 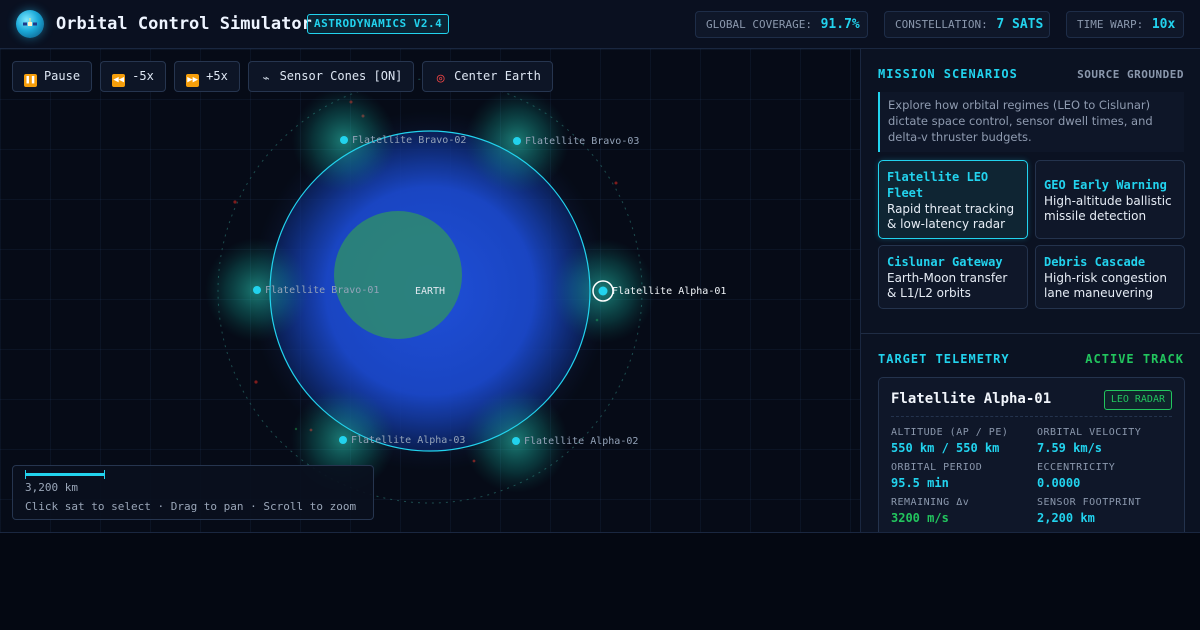 I want to click on field-label: SENSOR FOOTPRINT, so click(x=1089, y=502).